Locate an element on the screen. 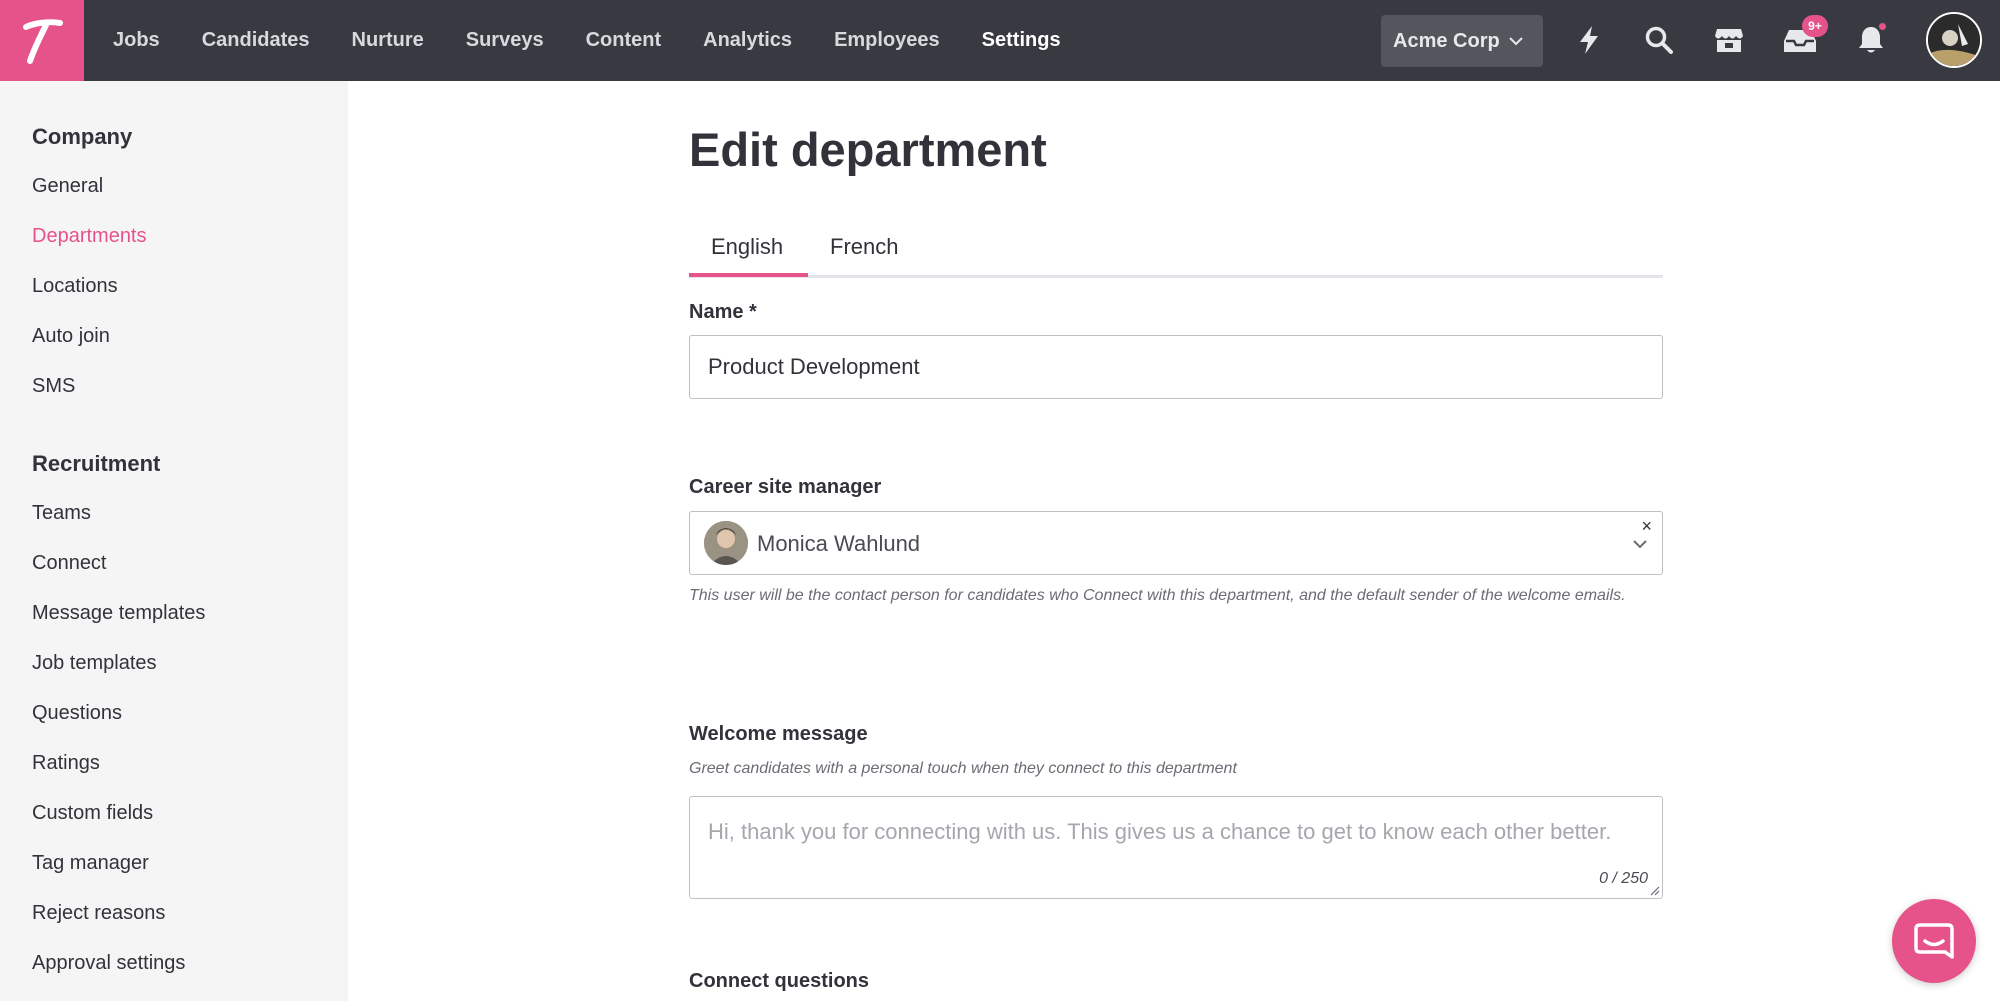 The image size is (2000, 1001). sidebar-item-tag-manager: Tag manager is located at coordinates (90, 863).